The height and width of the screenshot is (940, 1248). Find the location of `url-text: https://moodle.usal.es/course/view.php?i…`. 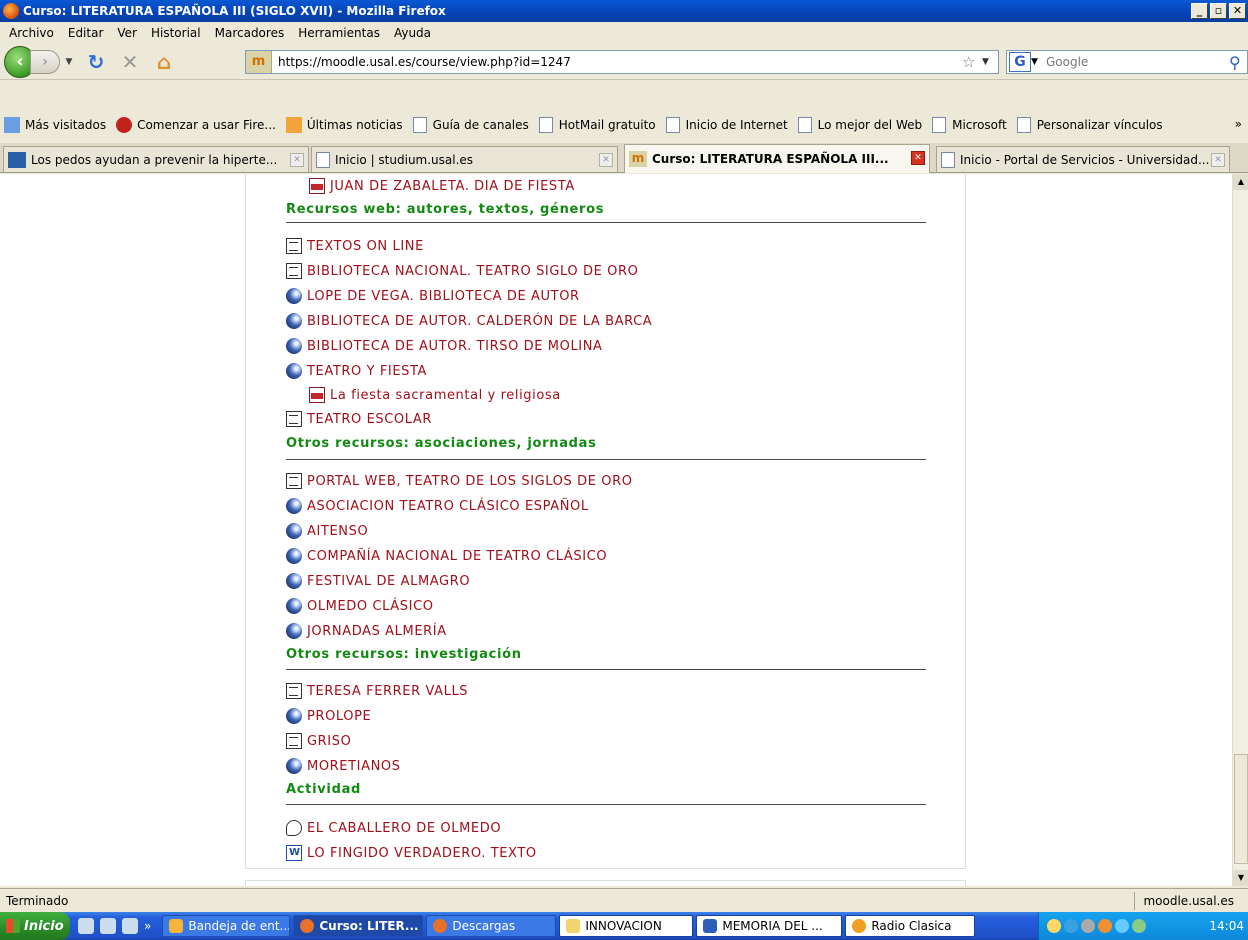

url-text: https://moodle.usal.es/course/view.php?i… is located at coordinates (617, 62).